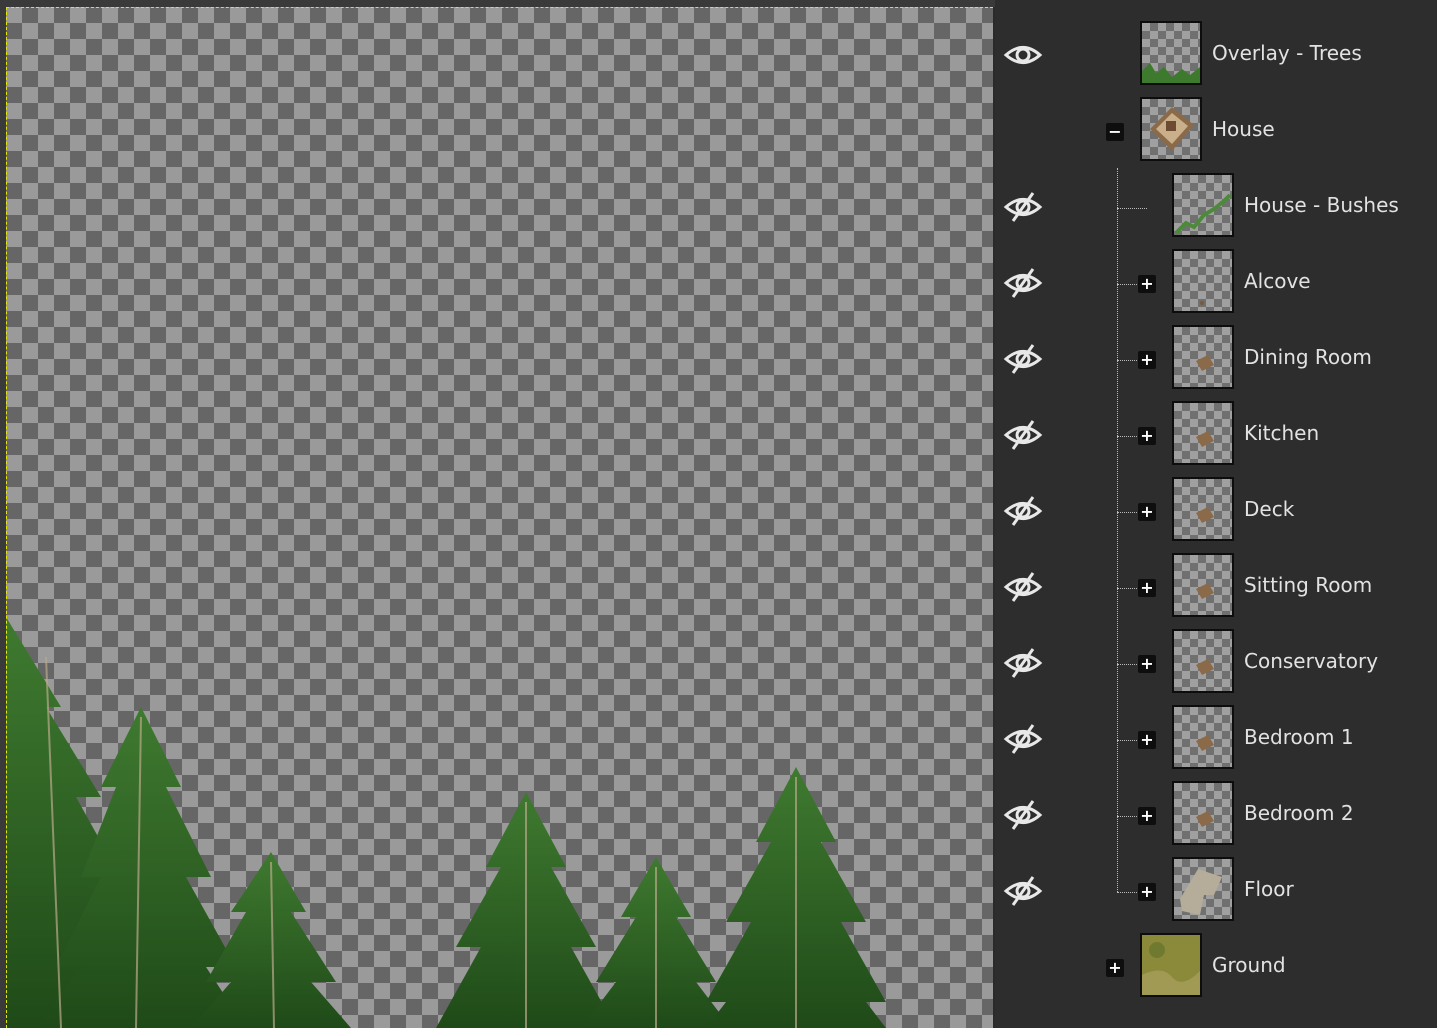 The image size is (1437, 1028). I want to click on layer-name: Conservatory, so click(1311, 661).